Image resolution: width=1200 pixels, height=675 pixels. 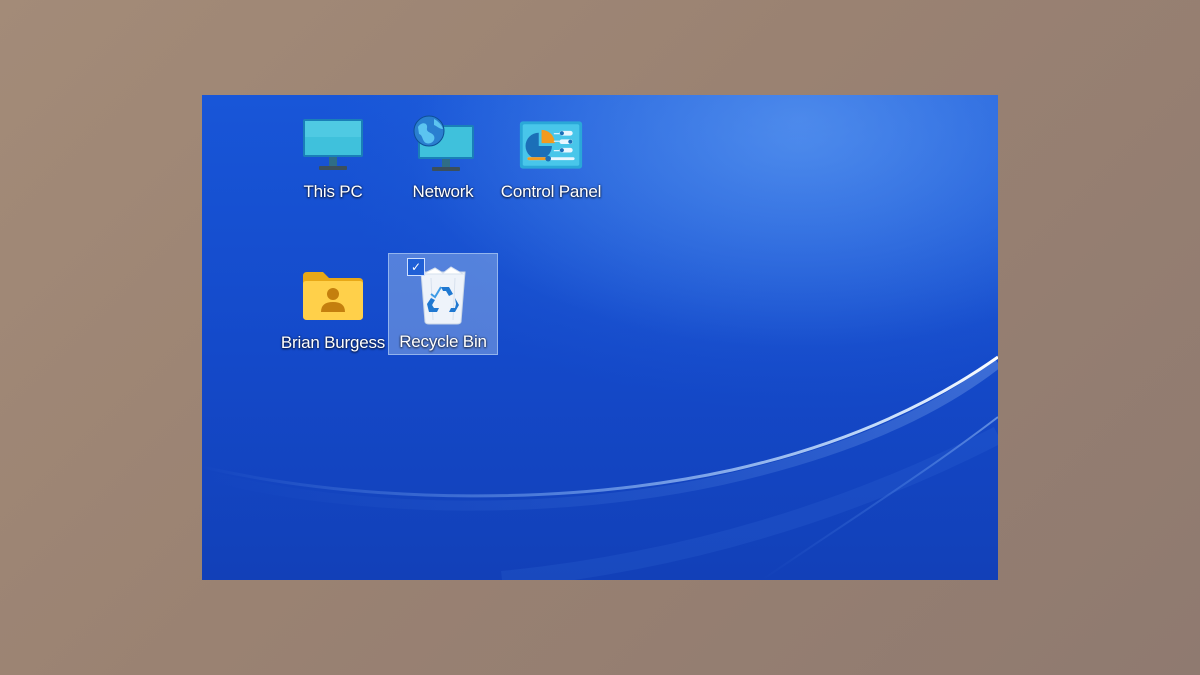 I want to click on desktop-icon-label: Network, so click(x=443, y=191).